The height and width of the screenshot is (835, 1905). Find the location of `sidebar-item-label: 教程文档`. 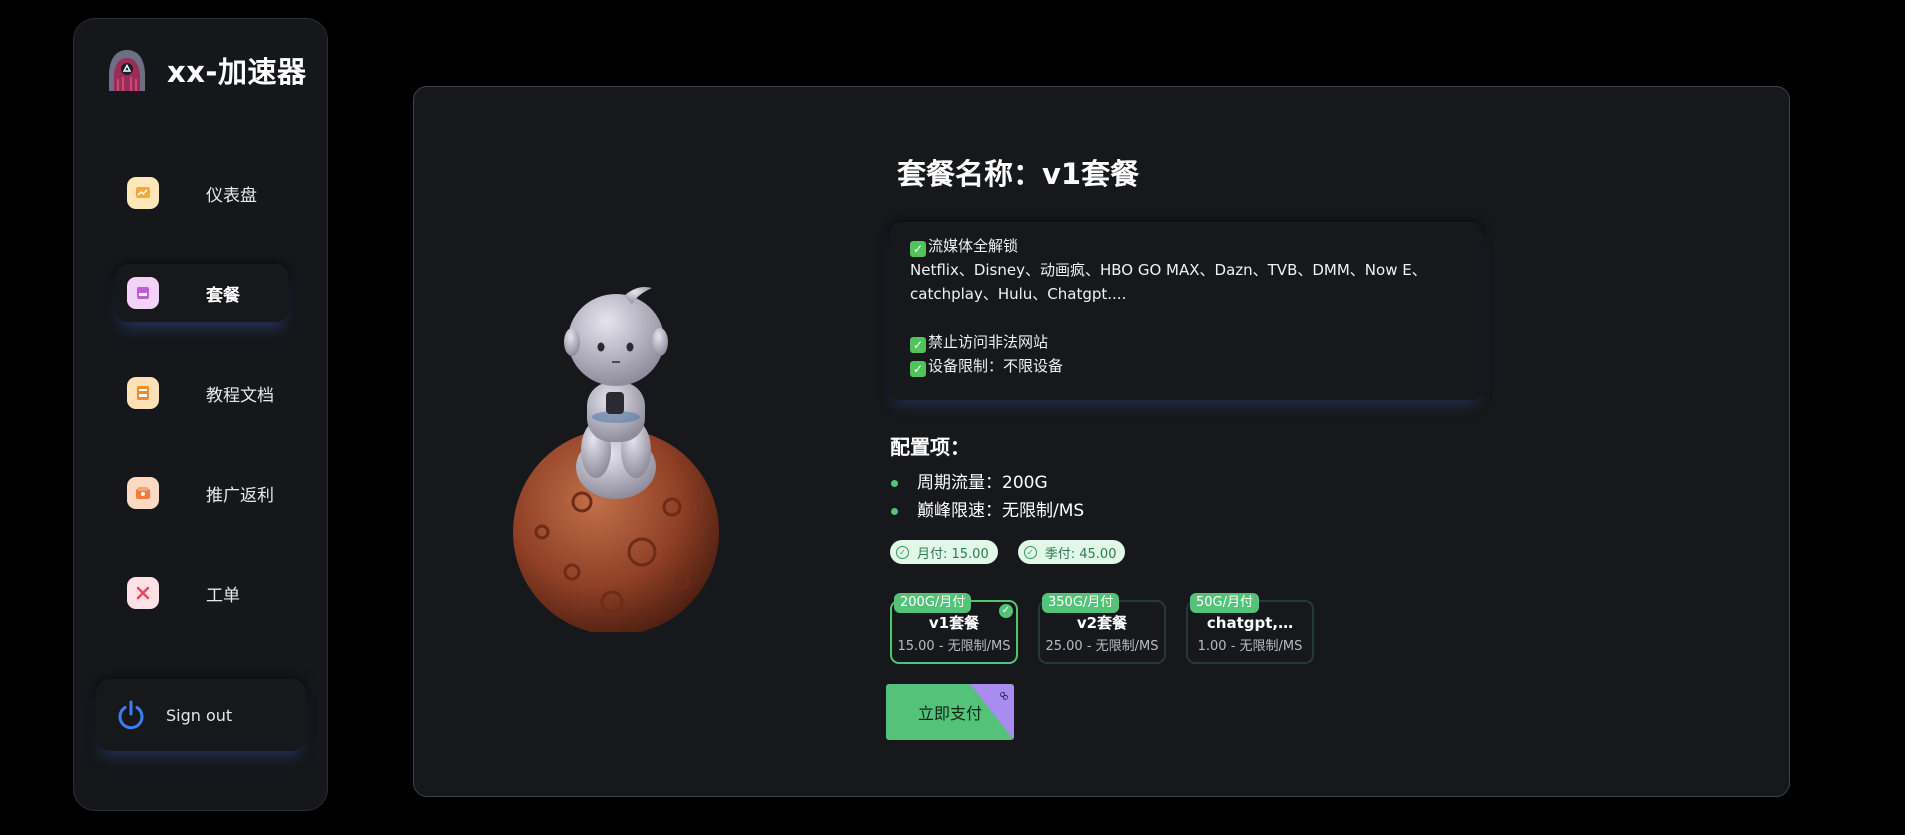

sidebar-item-label: 教程文档 is located at coordinates (240, 395).